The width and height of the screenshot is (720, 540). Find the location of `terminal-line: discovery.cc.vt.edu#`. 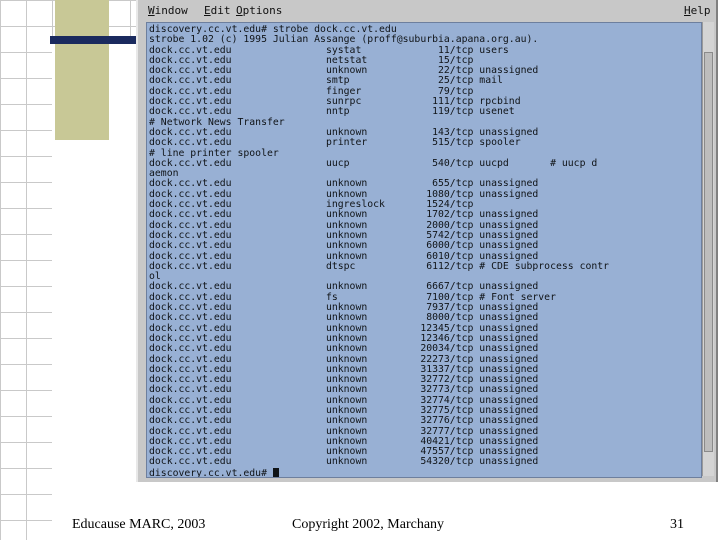

terminal-line: discovery.cc.vt.edu# is located at coordinates (211, 472).